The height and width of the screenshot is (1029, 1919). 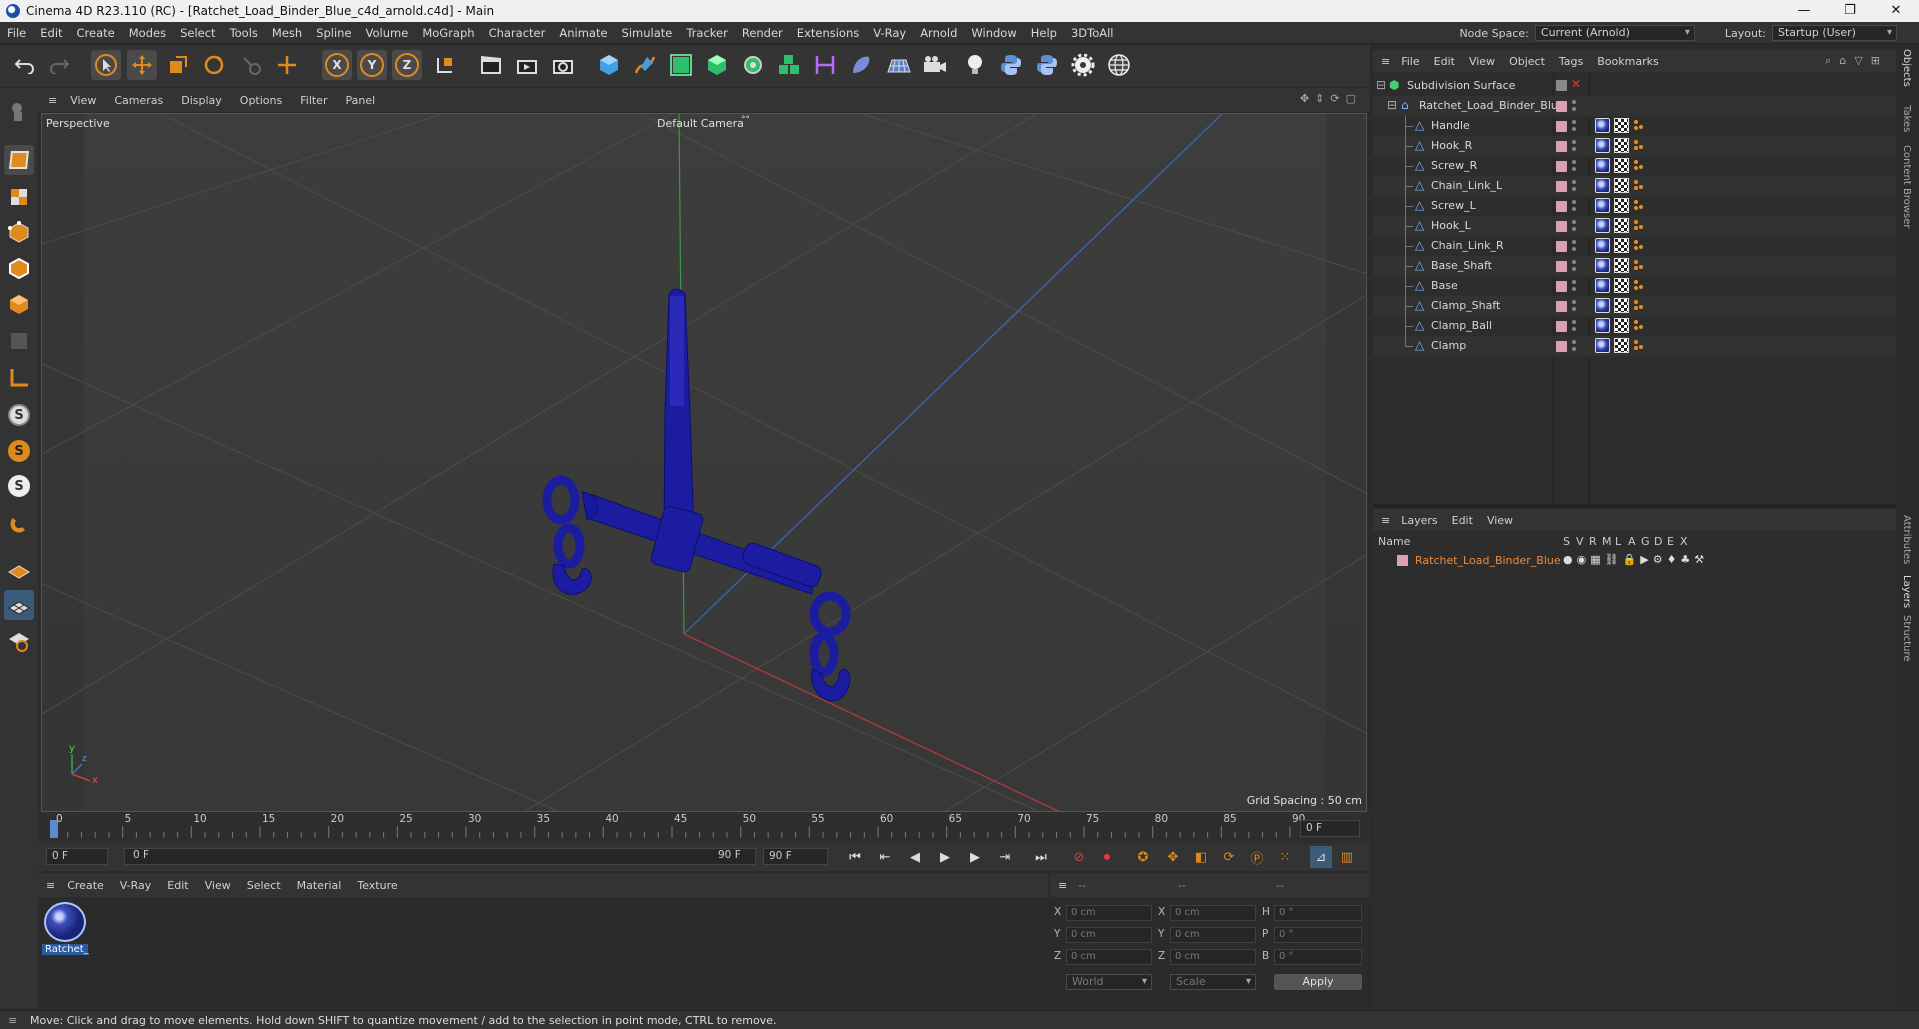 I want to click on menu-spline: Spline, so click(x=333, y=33).